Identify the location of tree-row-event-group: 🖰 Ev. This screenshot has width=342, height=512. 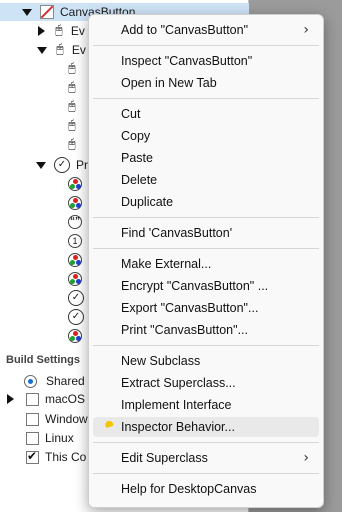
(42, 31).